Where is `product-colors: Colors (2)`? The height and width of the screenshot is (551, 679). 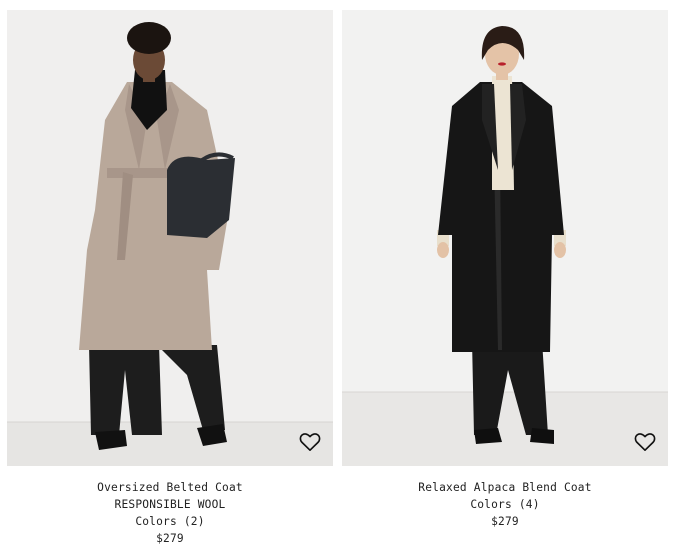 product-colors: Colors (2) is located at coordinates (170, 521).